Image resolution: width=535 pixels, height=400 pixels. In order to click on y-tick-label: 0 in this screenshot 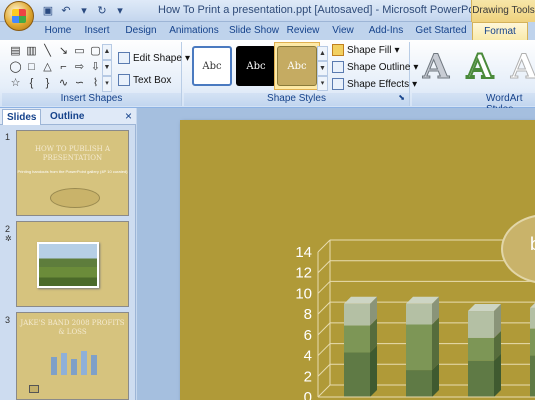, I will do `click(308, 394)`.